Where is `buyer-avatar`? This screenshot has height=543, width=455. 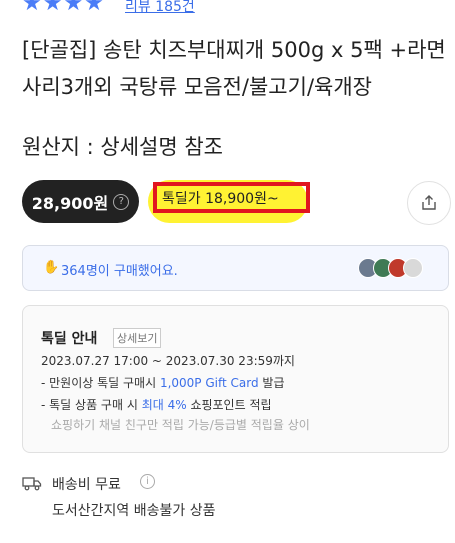
buyer-avatar is located at coordinates (413, 268).